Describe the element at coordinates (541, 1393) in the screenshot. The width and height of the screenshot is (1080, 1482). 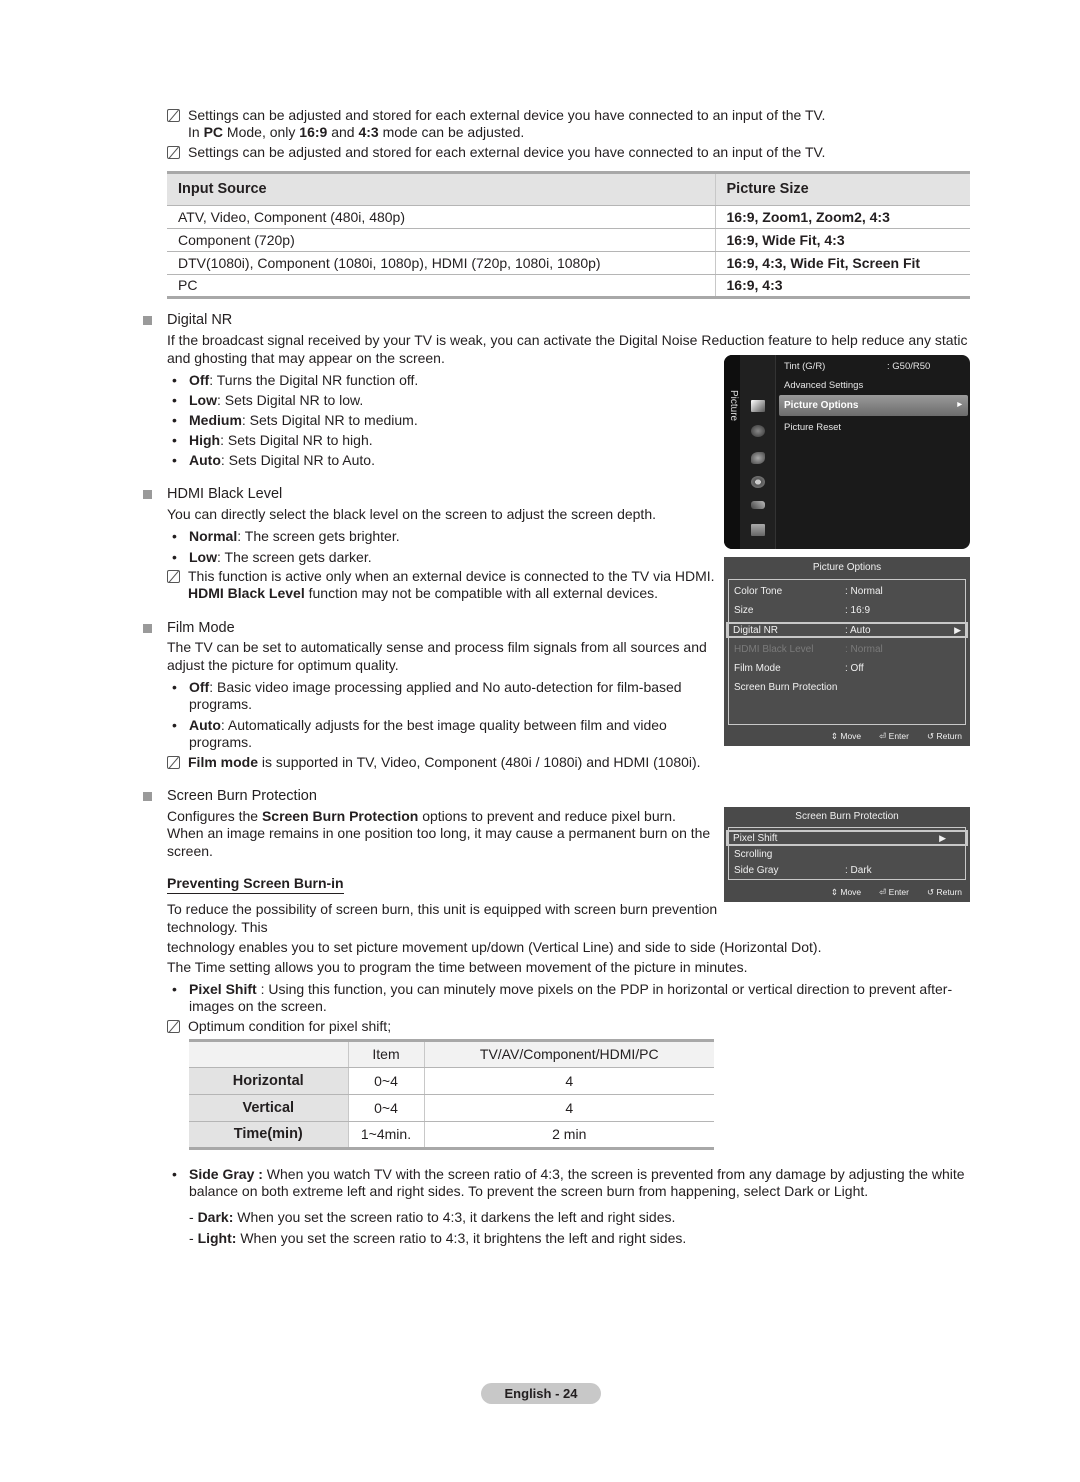
I see `page-number: English - 24` at that location.